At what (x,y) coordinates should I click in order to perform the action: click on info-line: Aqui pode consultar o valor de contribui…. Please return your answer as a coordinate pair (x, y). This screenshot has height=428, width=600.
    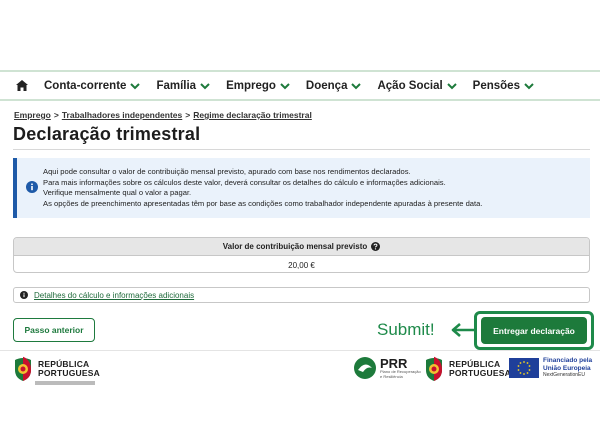
    Looking at the image, I should click on (227, 171).